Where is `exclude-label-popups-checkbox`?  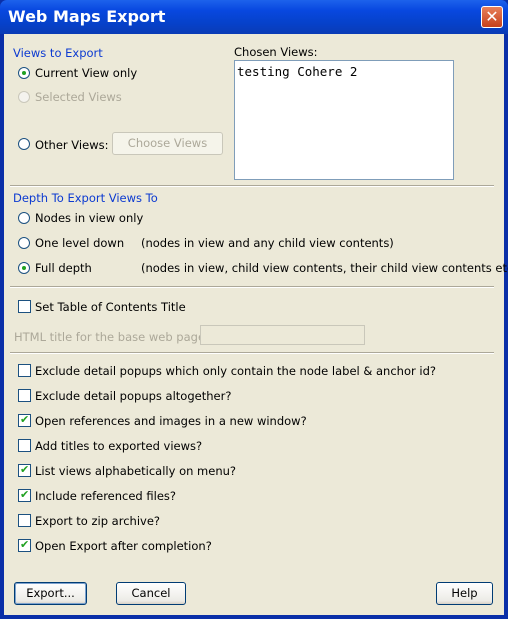
exclude-label-popups-checkbox is located at coordinates (24, 370).